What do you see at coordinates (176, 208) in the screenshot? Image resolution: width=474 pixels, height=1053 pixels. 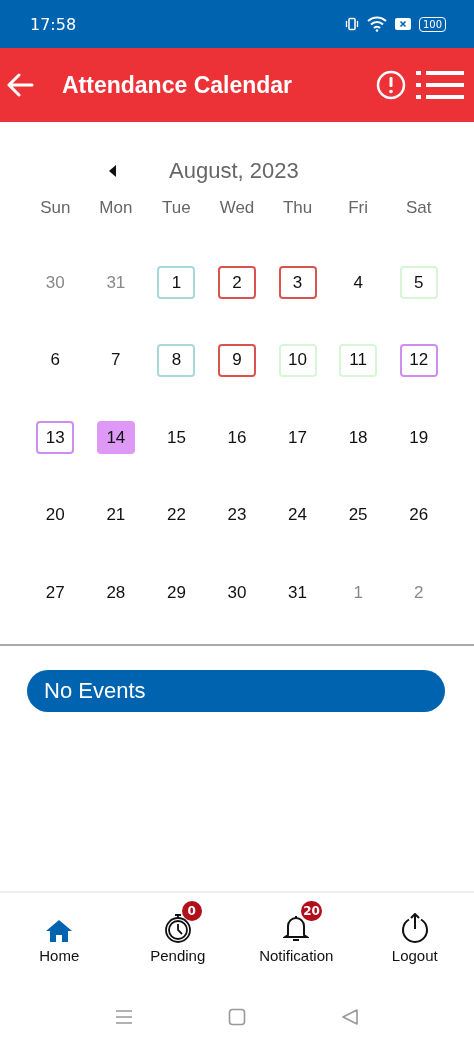 I see `weekday-label: Tue` at bounding box center [176, 208].